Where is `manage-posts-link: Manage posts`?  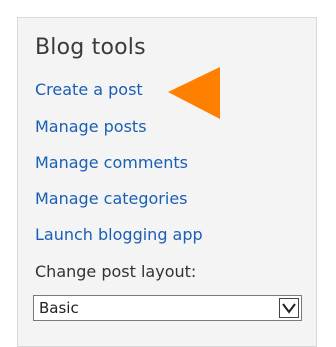
manage-posts-link: Manage posts is located at coordinates (91, 126).